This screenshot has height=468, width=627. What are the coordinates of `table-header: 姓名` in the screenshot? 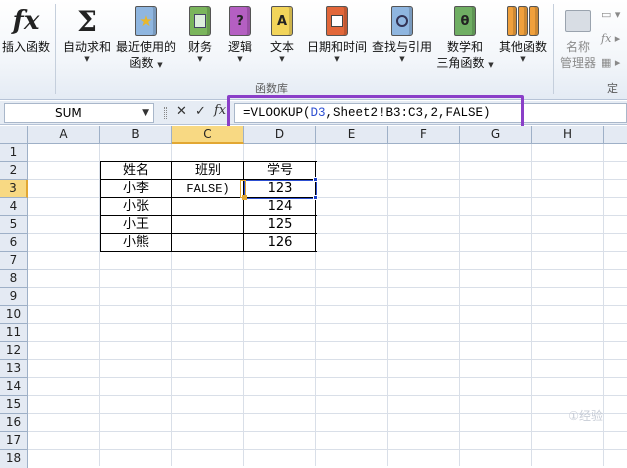 It's located at (136, 171).